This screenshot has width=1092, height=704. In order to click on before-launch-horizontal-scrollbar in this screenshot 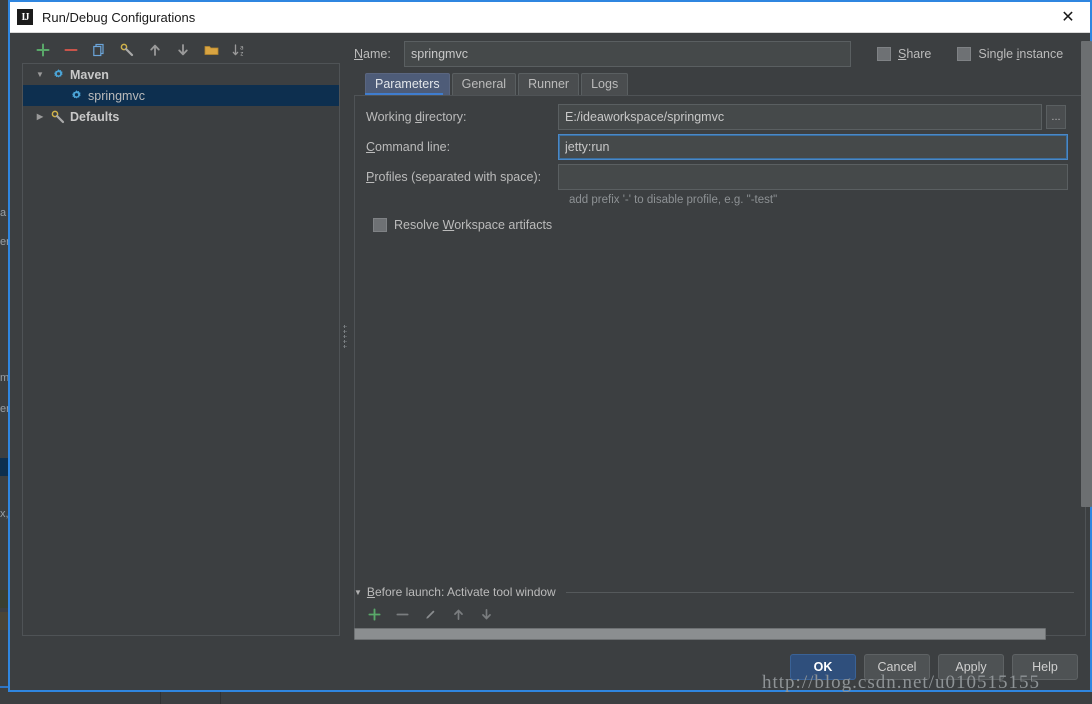, I will do `click(714, 634)`.